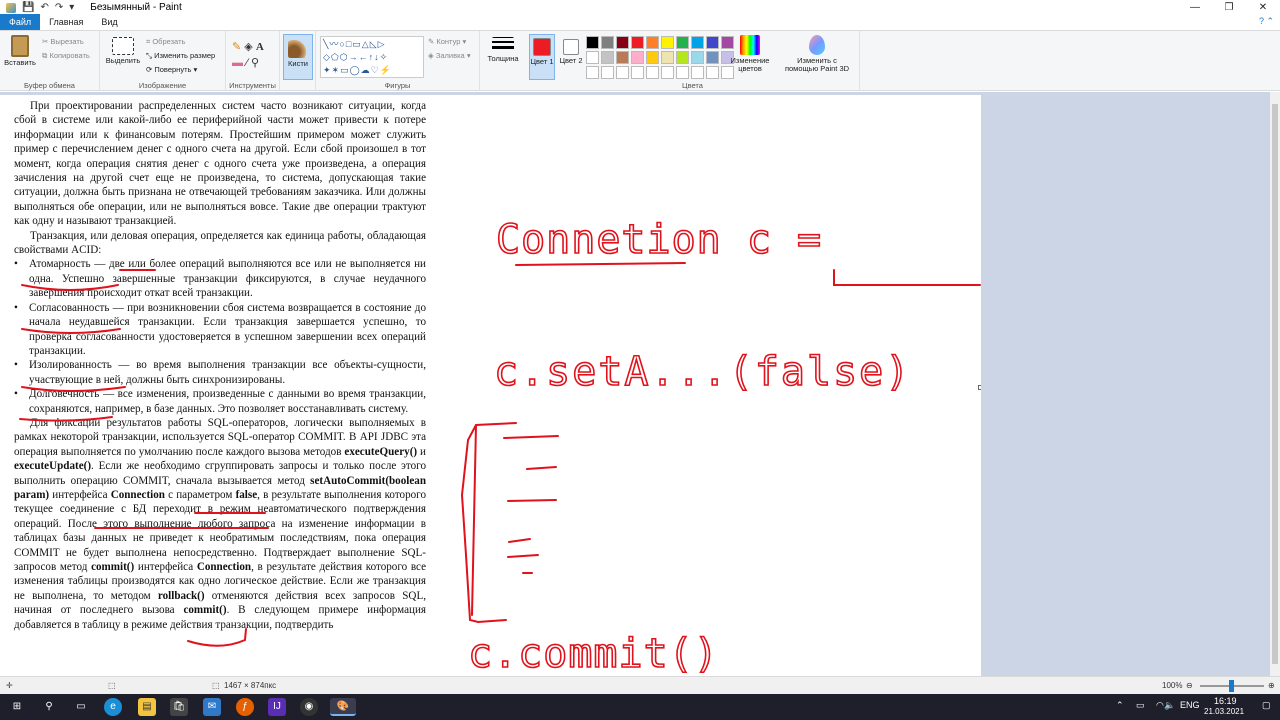 The height and width of the screenshot is (720, 1280). I want to click on color1-button: Цвет 1, so click(542, 57).